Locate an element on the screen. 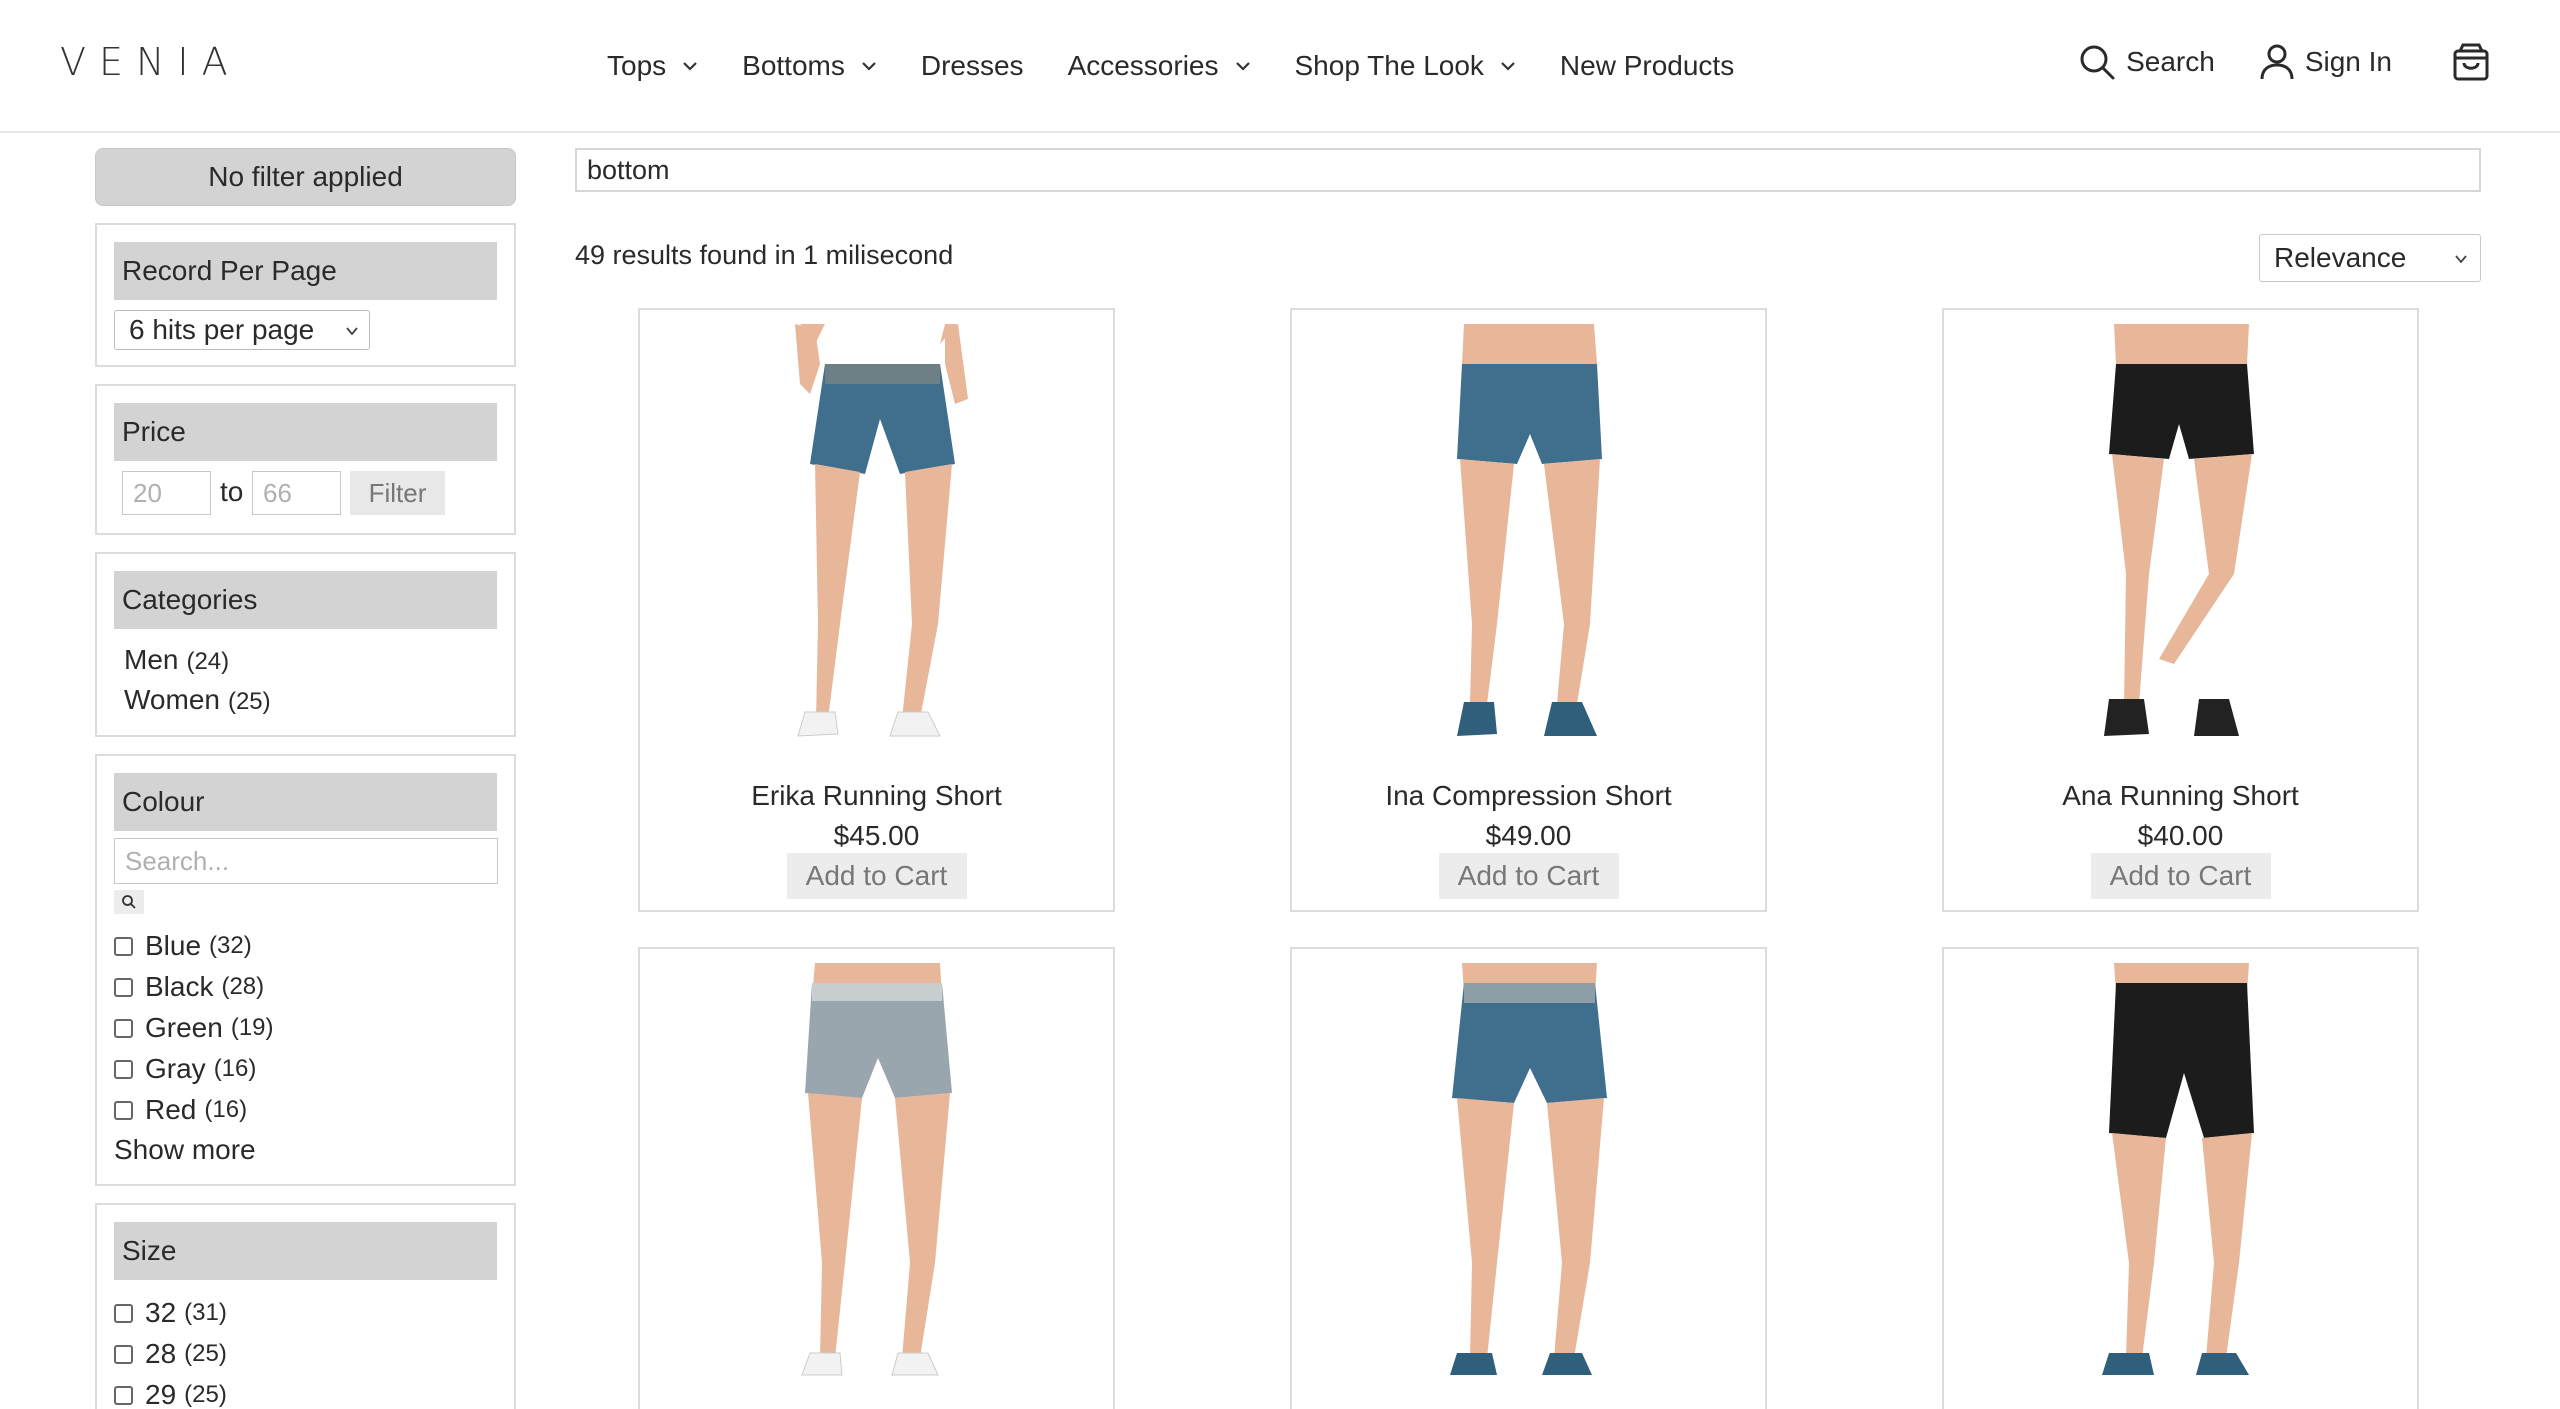 The height and width of the screenshot is (1409, 2560). record-per-page-panel: Record Per Page 6 hits per page is located at coordinates (305, 295).